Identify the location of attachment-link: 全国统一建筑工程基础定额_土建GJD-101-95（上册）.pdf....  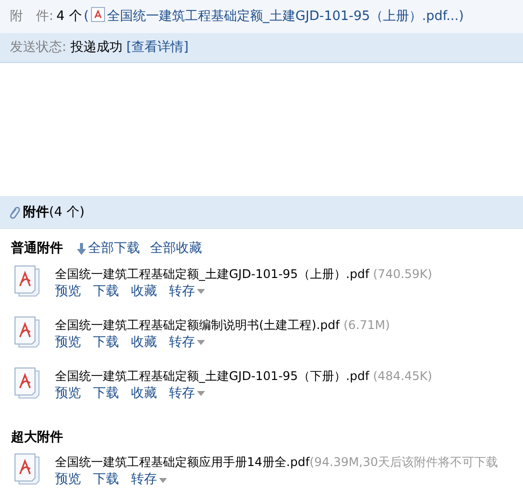
(282, 16).